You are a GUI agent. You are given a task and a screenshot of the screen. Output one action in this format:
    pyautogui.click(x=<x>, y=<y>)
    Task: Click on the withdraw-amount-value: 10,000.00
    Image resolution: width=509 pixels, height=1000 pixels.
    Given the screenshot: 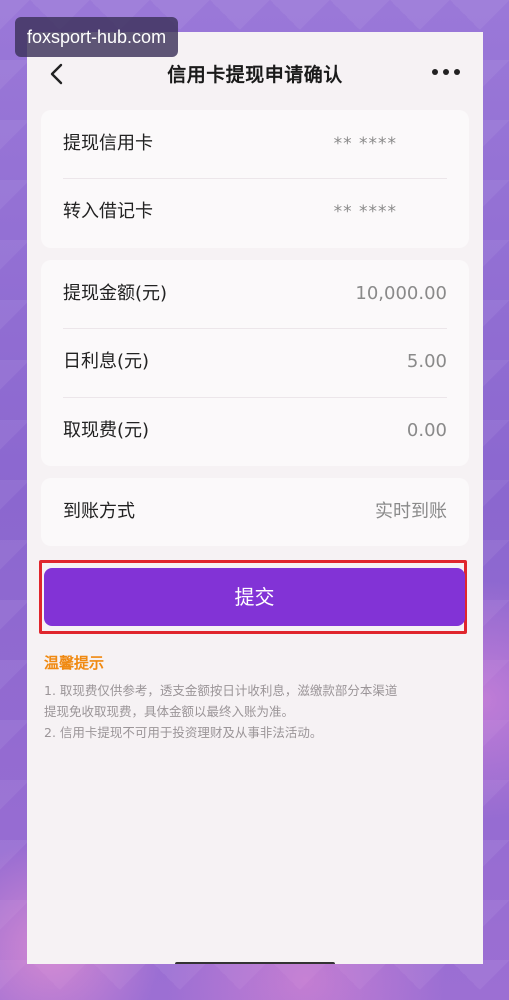 What is the action you would take?
    pyautogui.click(x=401, y=293)
    